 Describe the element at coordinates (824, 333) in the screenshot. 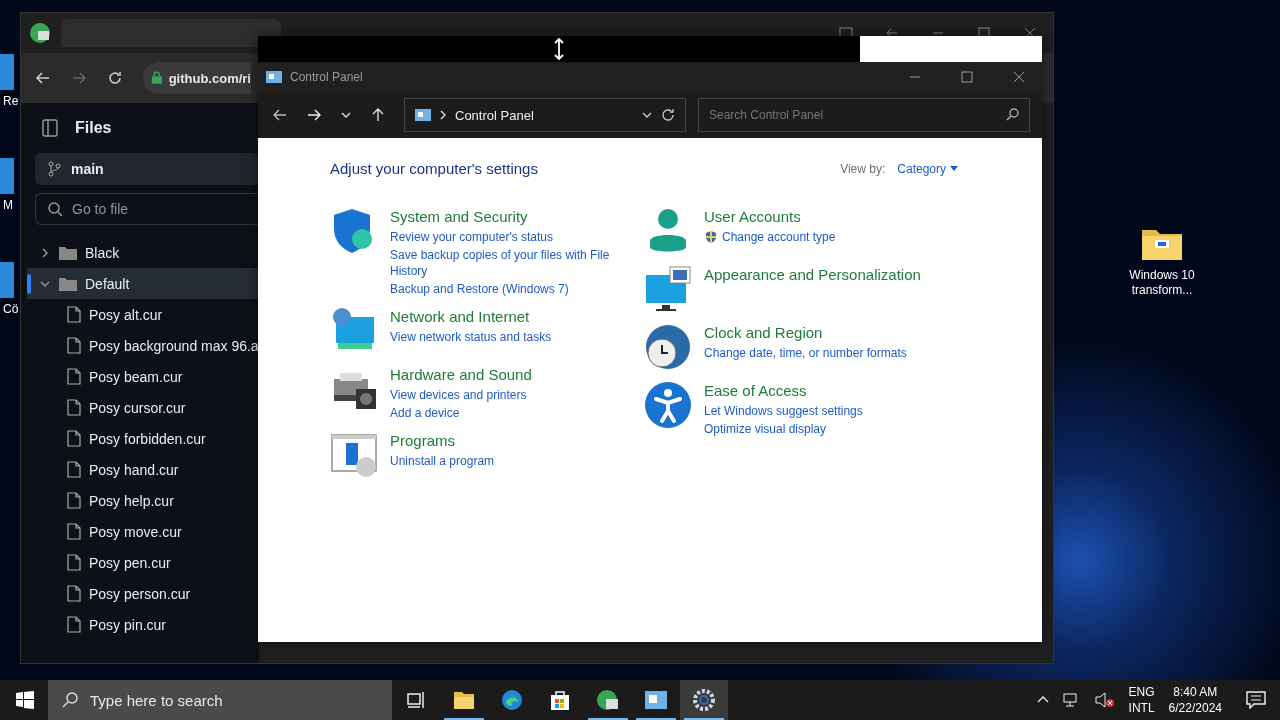

I see `category-link: Clock and Region` at that location.